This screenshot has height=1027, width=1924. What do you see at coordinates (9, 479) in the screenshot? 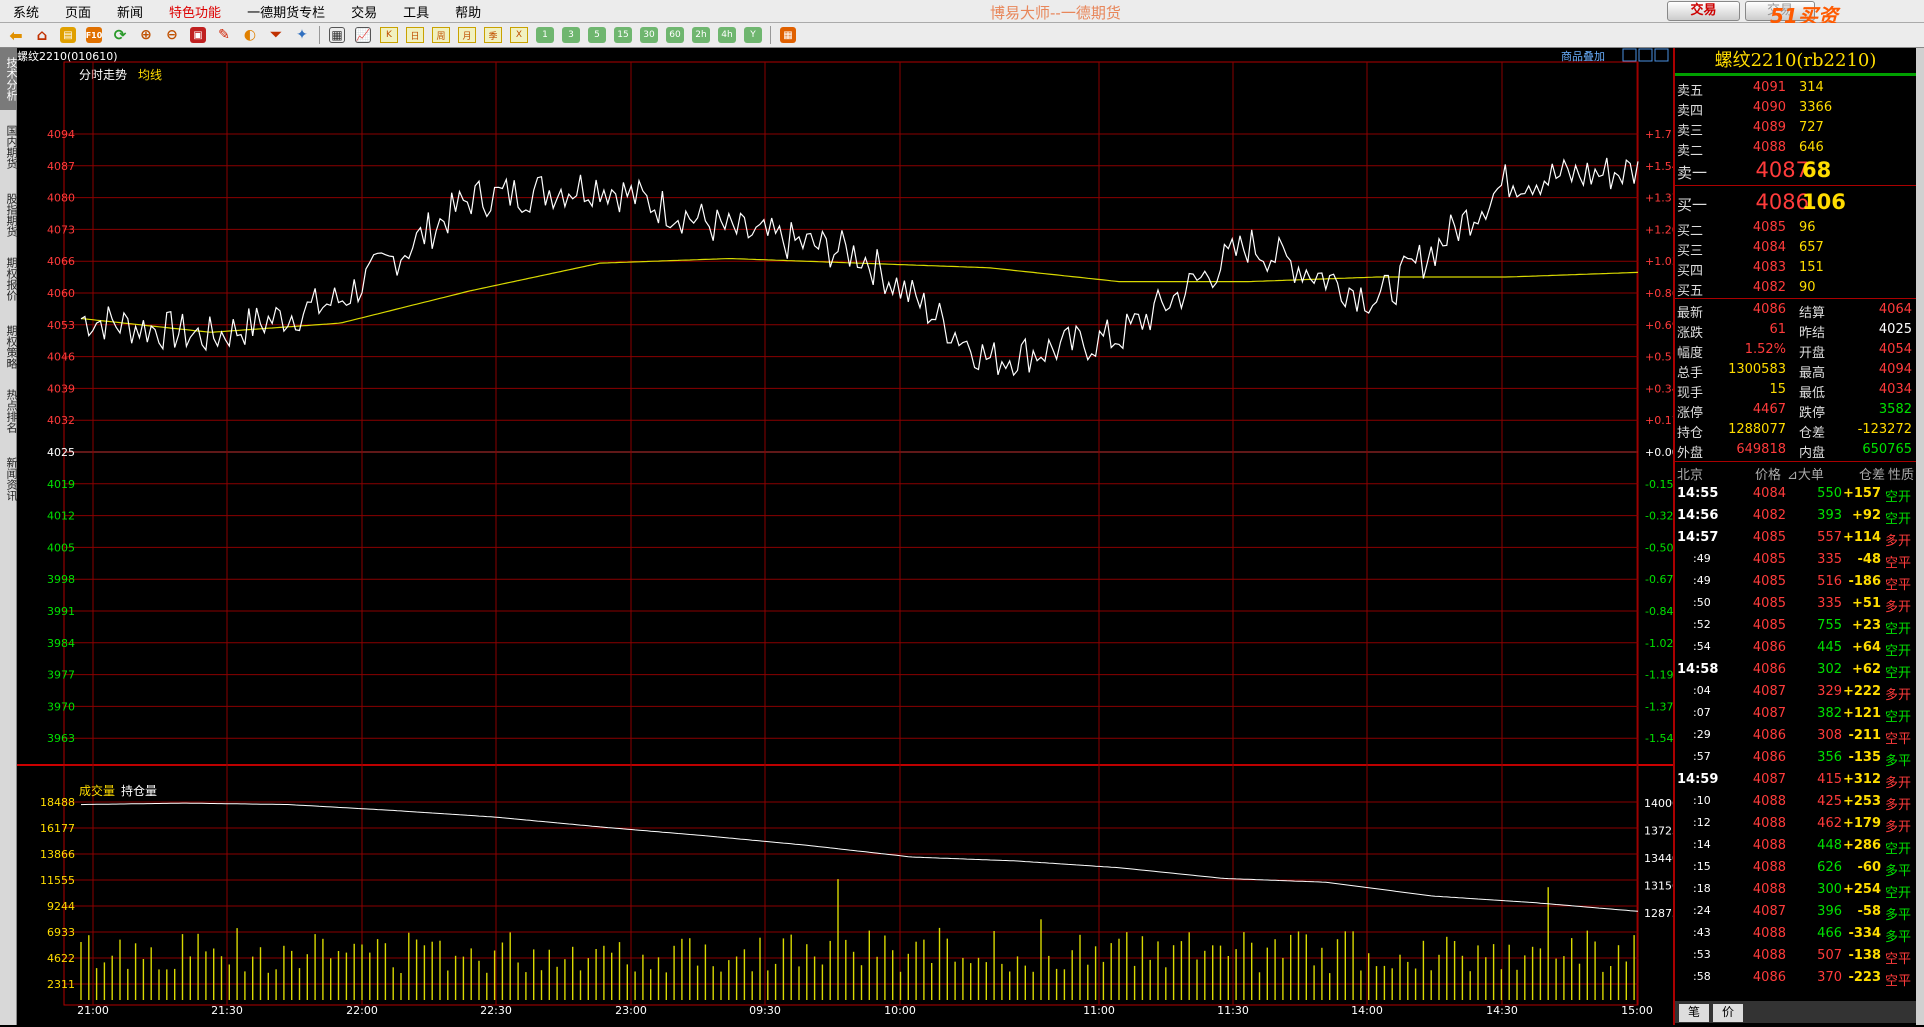
I see `leftnav-tab-6: 新闻资讯` at bounding box center [9, 479].